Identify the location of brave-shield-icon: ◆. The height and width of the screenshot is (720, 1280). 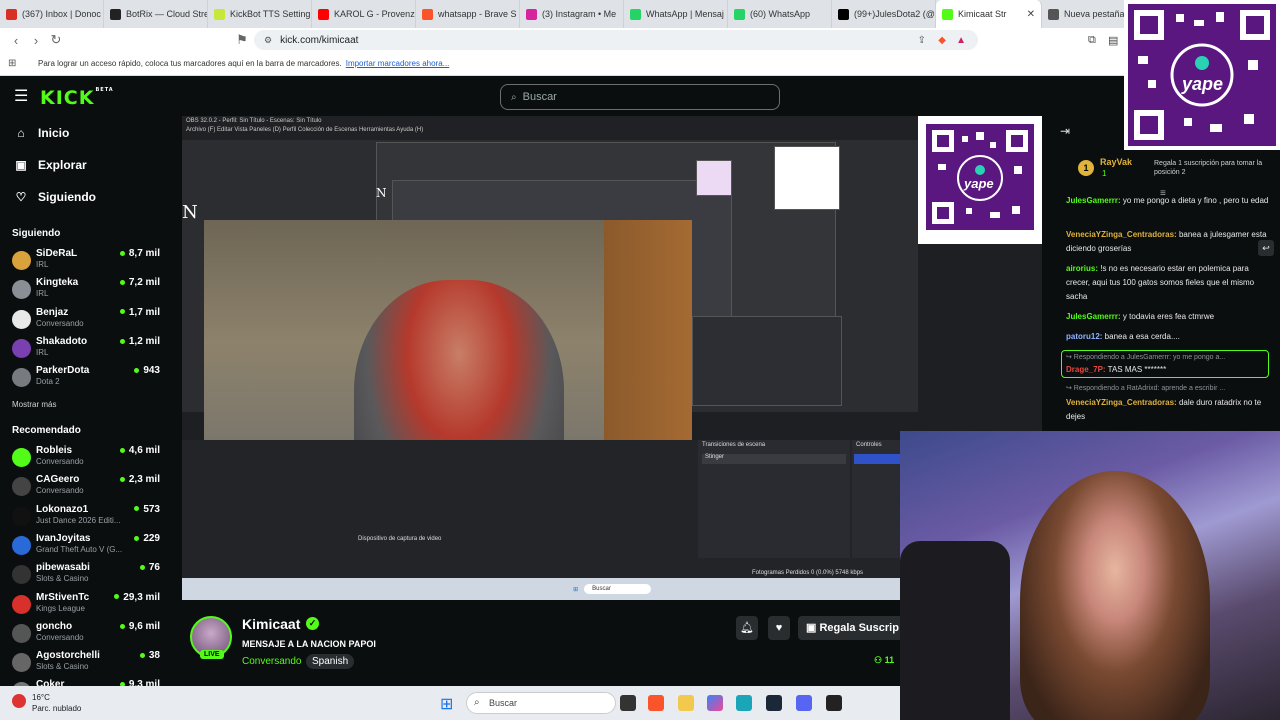
(942, 40).